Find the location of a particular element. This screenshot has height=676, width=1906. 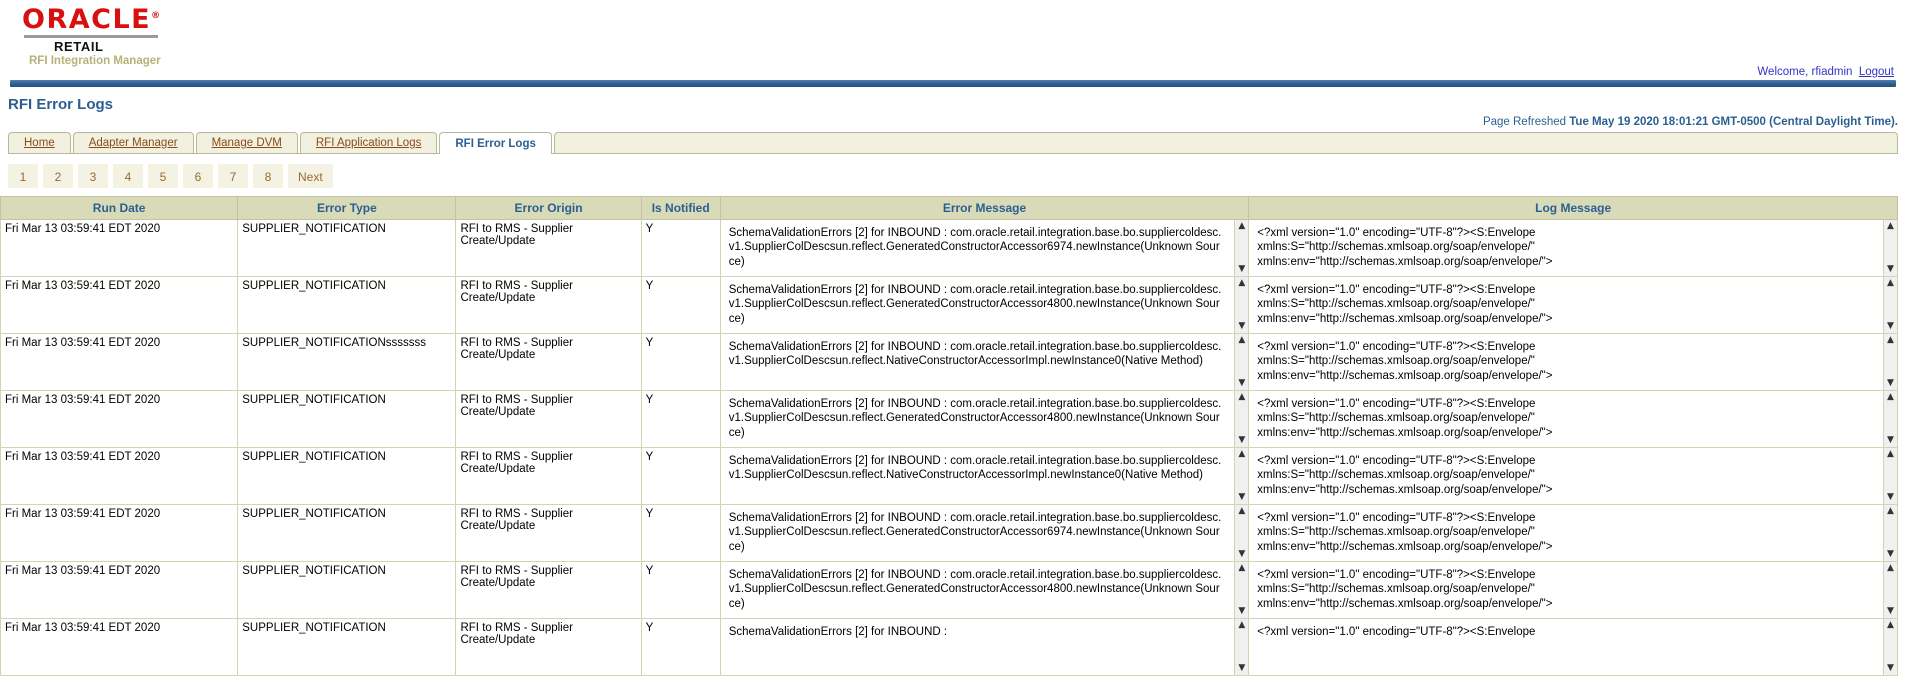

column-header-log-message: Log Message is located at coordinates (1573, 208).